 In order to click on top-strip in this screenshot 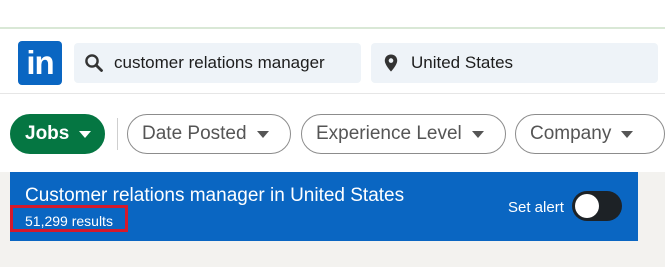, I will do `click(332, 13)`.